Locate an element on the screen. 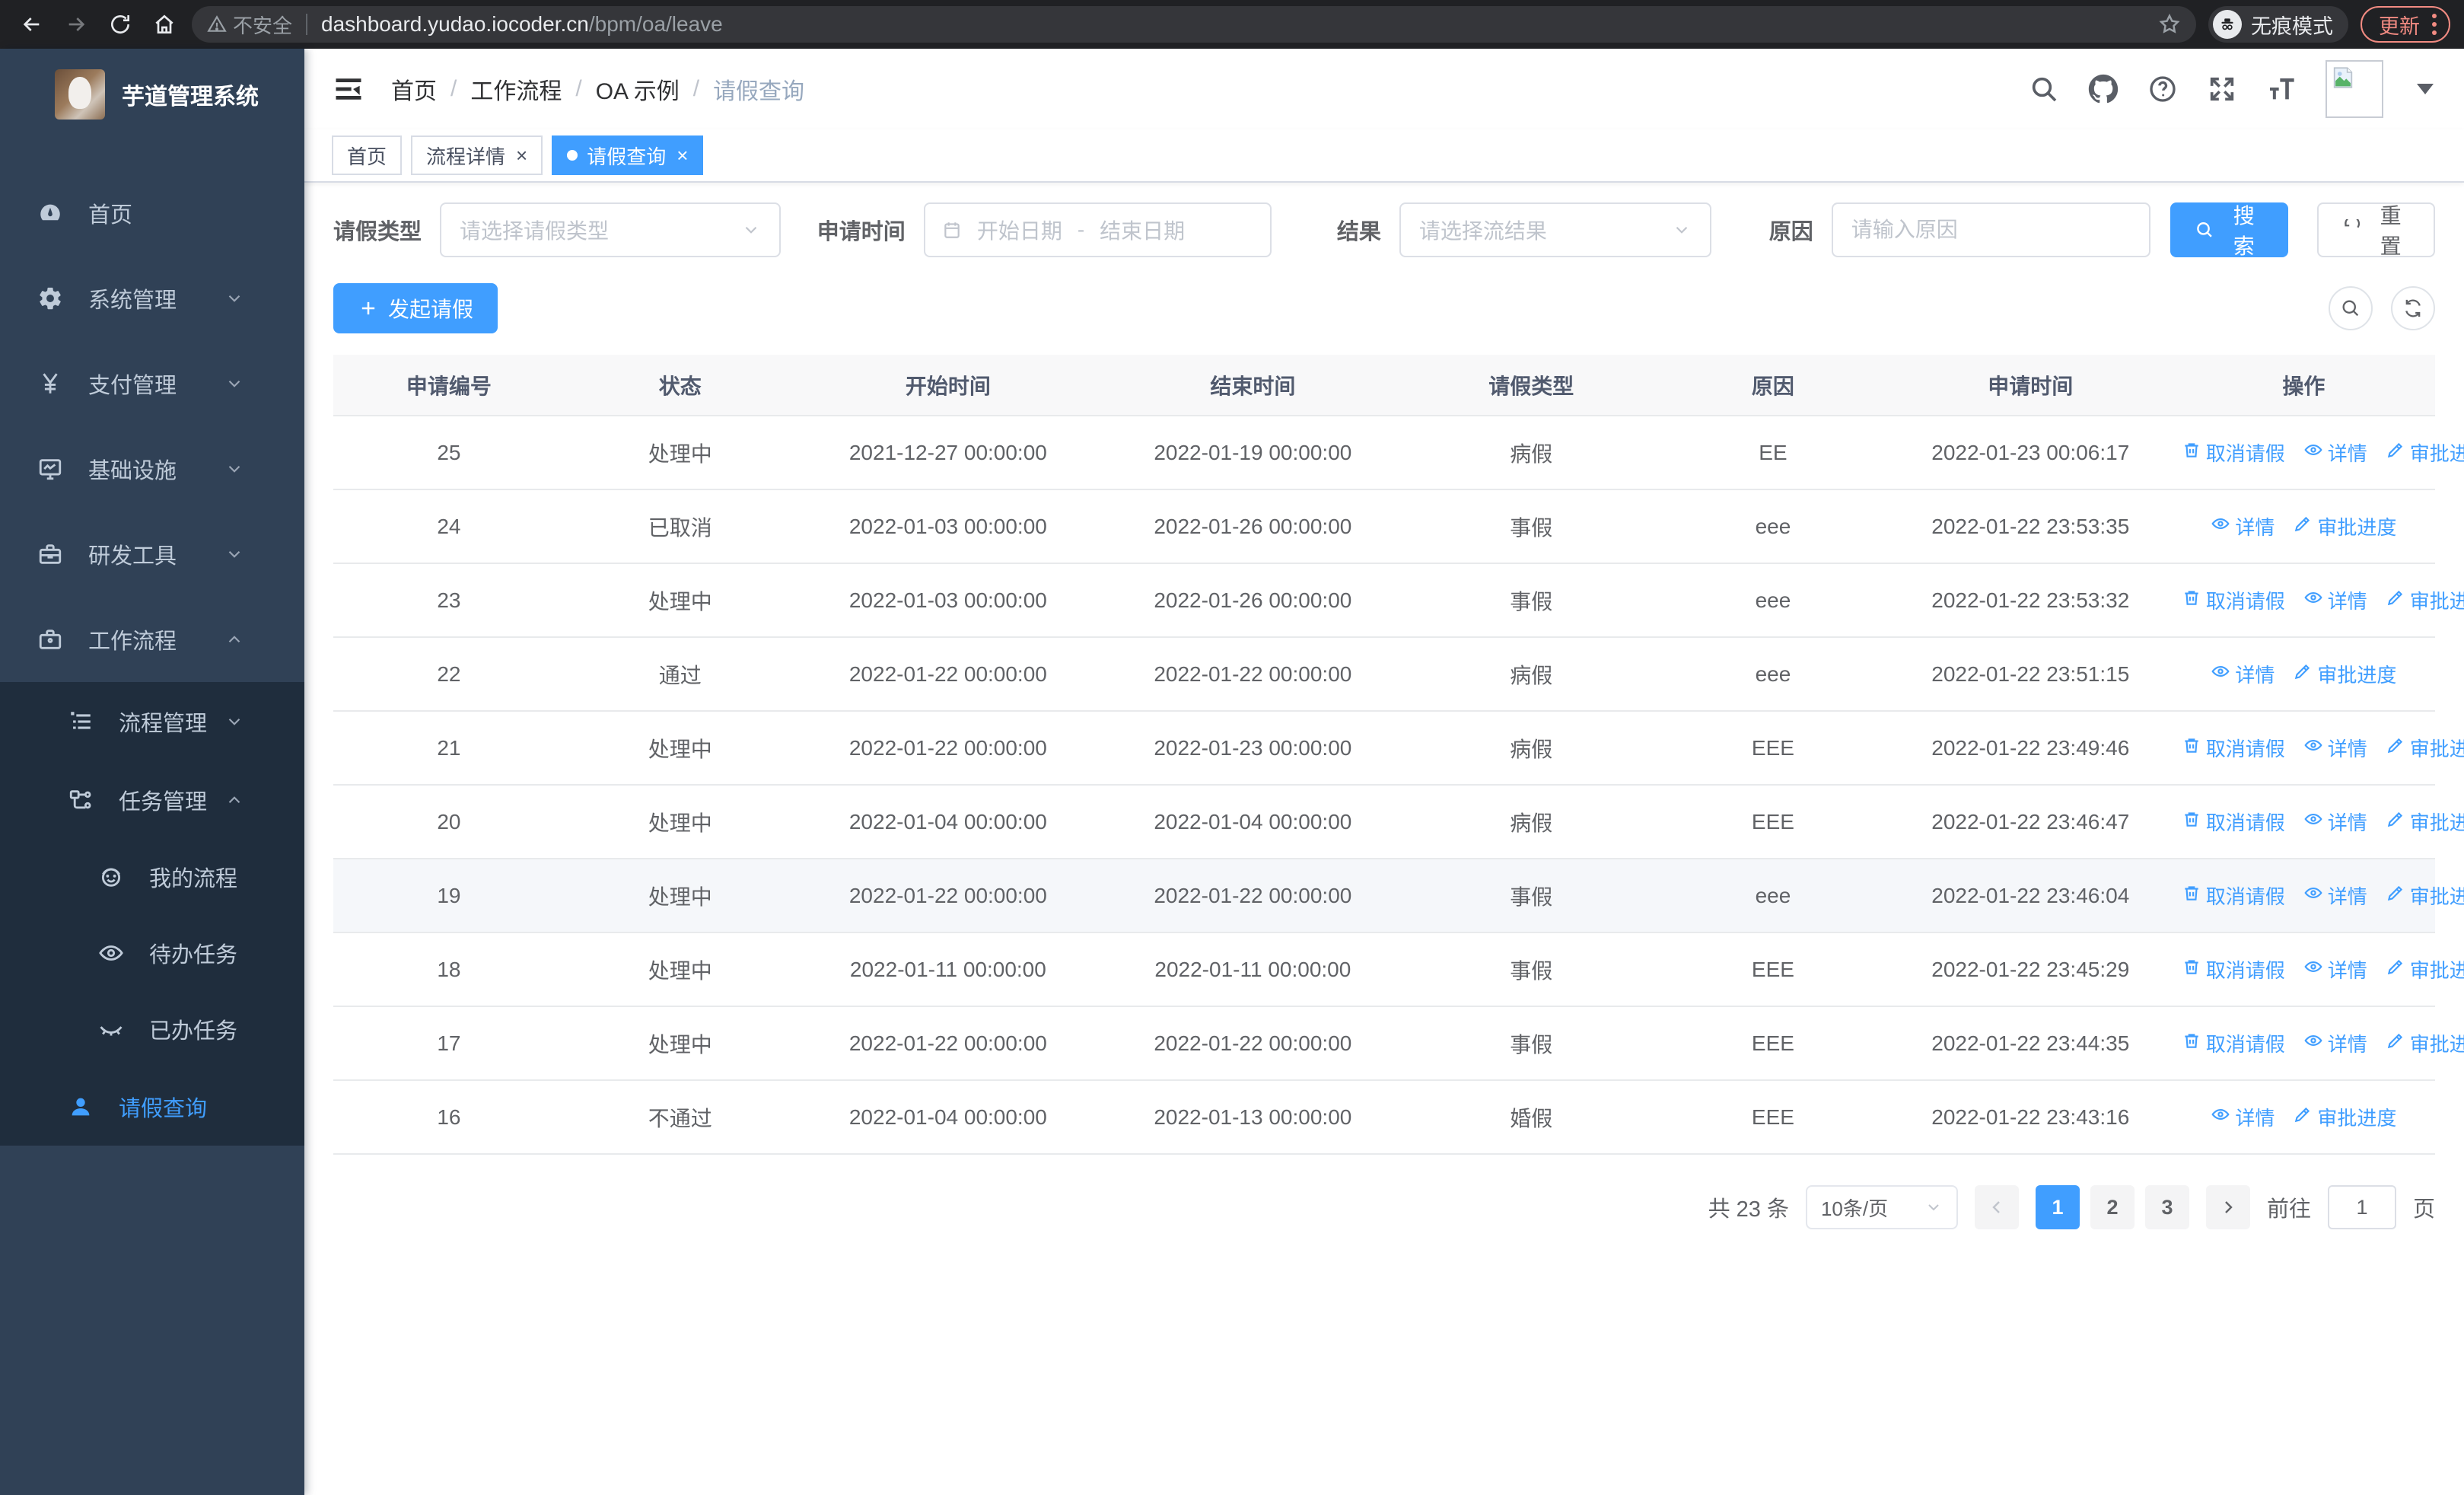 The width and height of the screenshot is (2464, 1495). total-count: 共 23 条 is located at coordinates (1748, 1210).